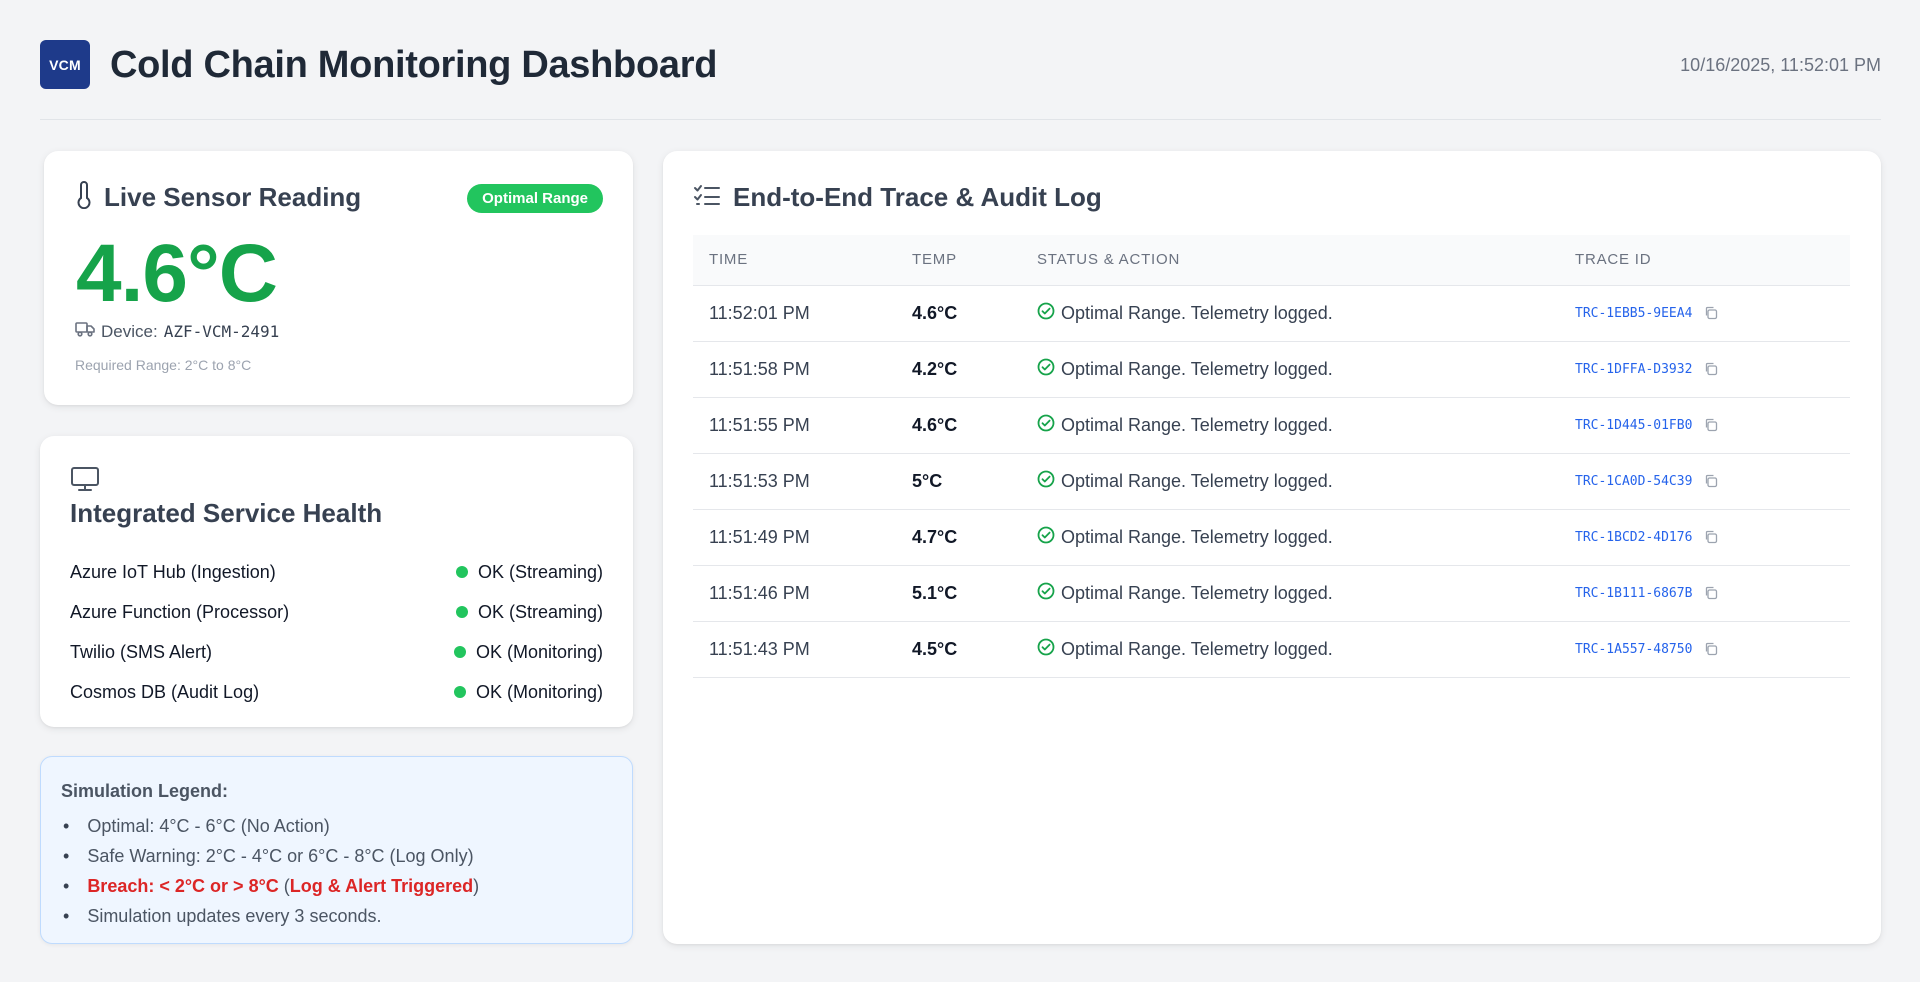  Describe the element at coordinates (129, 331) in the screenshot. I see `device-label: Device:` at that location.